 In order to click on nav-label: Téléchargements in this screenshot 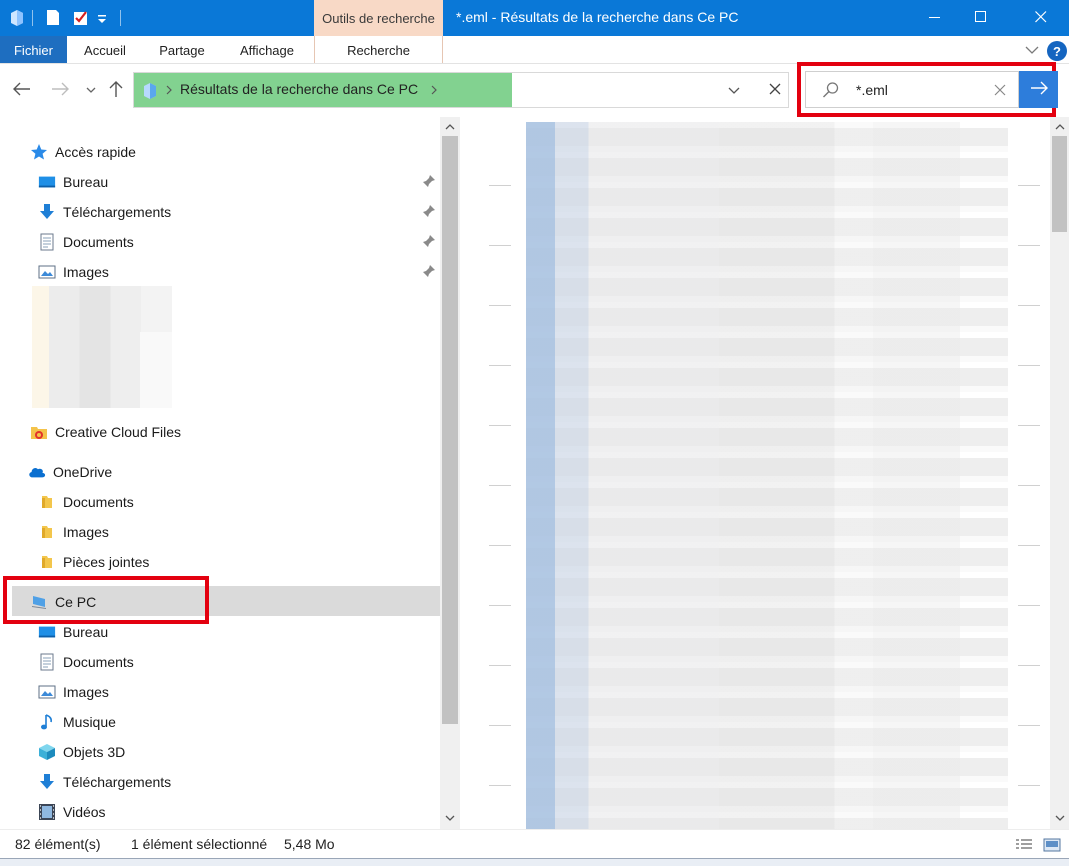, I will do `click(117, 212)`.